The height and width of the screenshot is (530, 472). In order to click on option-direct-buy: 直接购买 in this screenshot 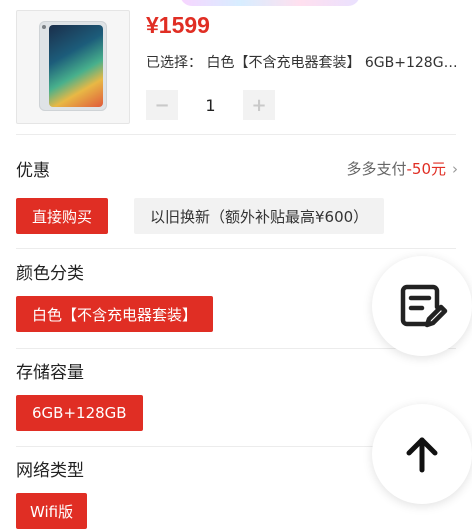, I will do `click(62, 216)`.